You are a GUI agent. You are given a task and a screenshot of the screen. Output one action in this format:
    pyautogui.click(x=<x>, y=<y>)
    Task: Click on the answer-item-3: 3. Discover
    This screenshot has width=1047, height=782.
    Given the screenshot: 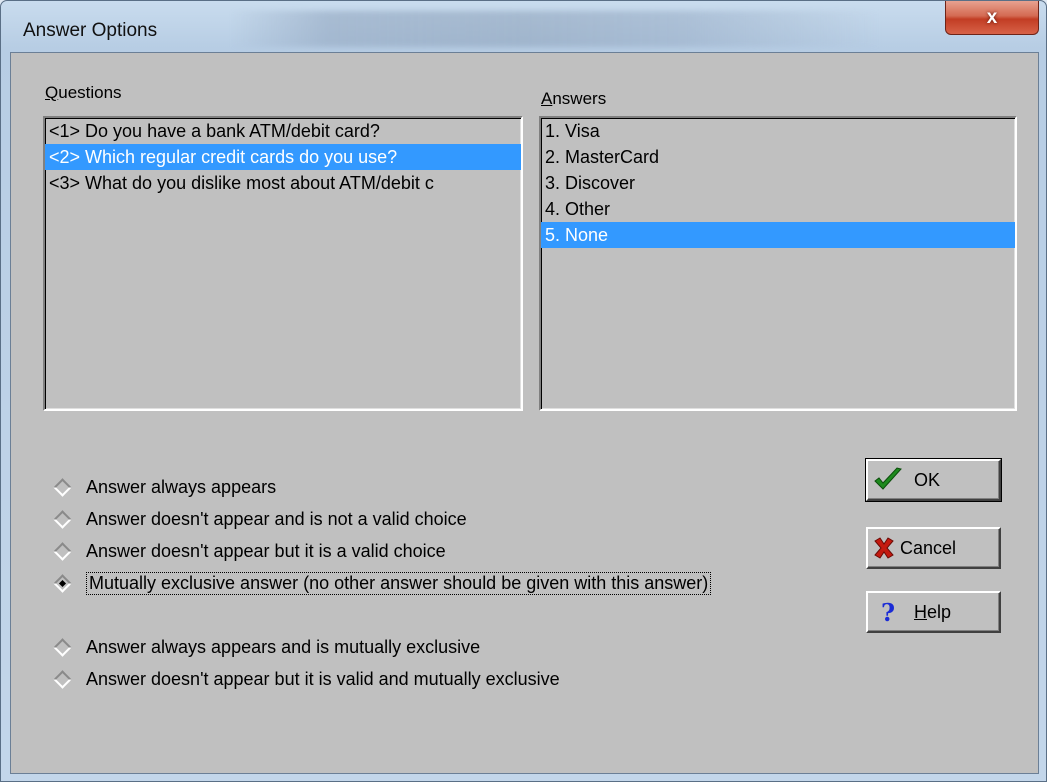 What is the action you would take?
    pyautogui.click(x=778, y=183)
    